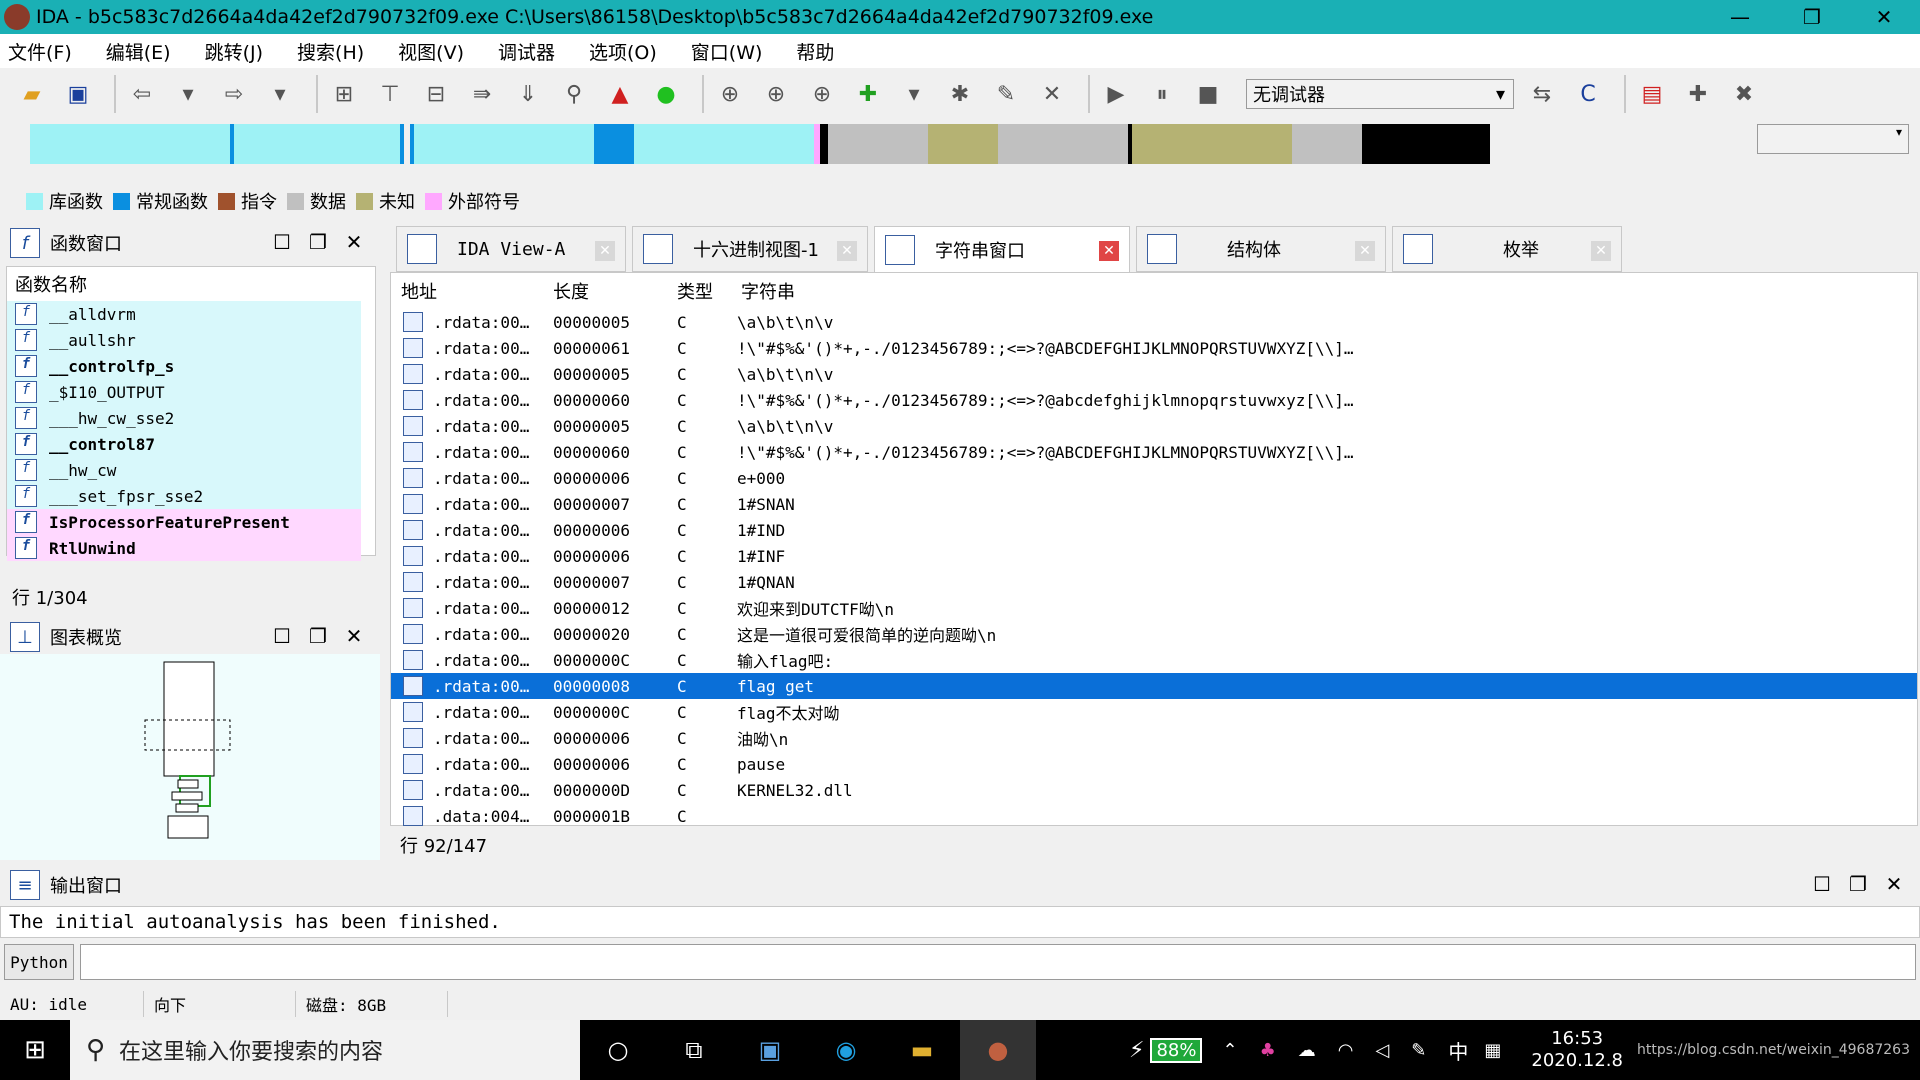 This screenshot has height=1080, width=1920. Describe the element at coordinates (750, 249) in the screenshot. I see `tab-hex-view: 十六进制视图-1 ✕` at that location.